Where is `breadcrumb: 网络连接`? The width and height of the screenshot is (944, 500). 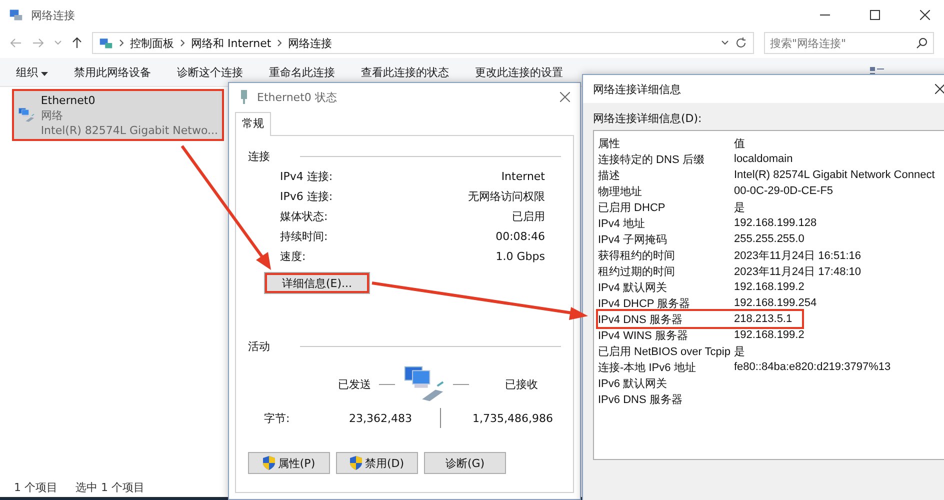 breadcrumb: 网络连接 is located at coordinates (310, 43).